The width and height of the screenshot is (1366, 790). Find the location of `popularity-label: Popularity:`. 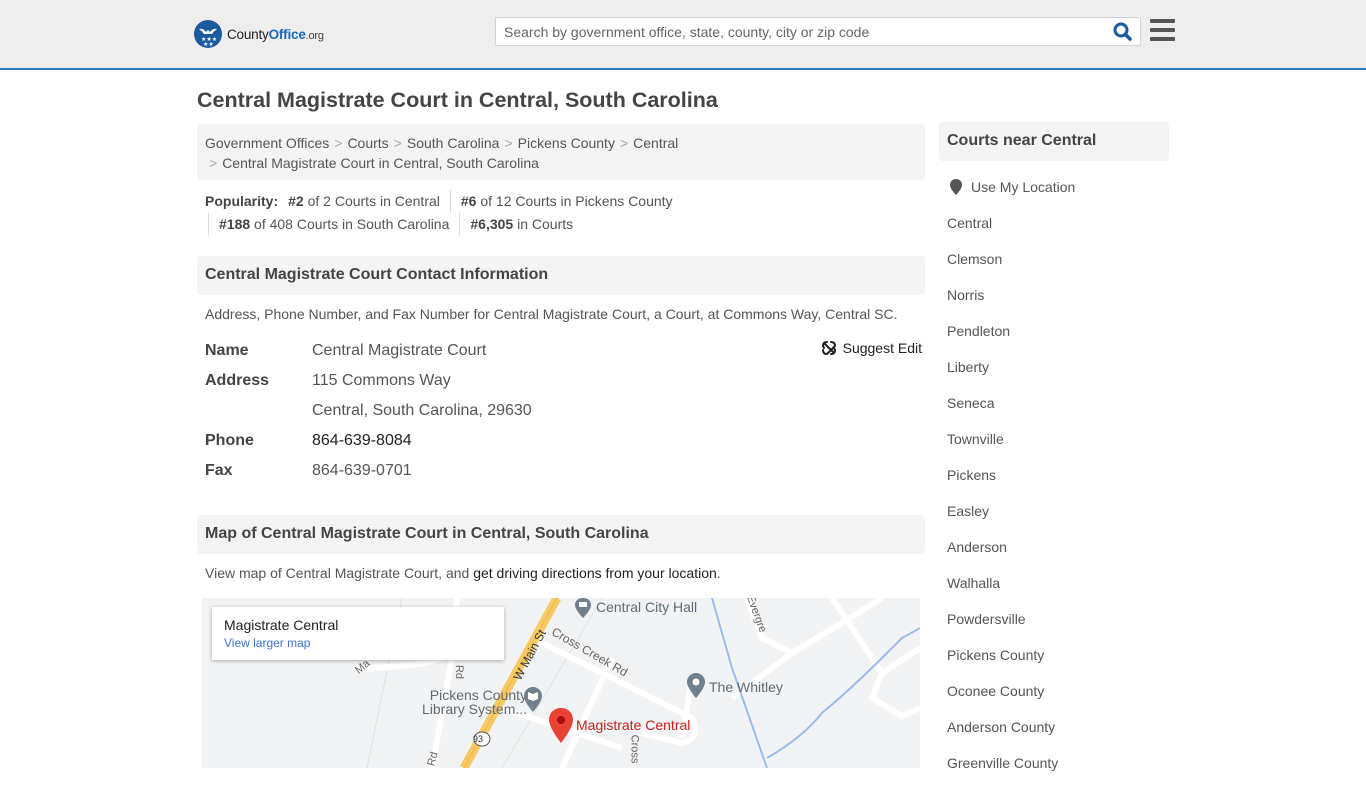

popularity-label: Popularity: is located at coordinates (242, 201).